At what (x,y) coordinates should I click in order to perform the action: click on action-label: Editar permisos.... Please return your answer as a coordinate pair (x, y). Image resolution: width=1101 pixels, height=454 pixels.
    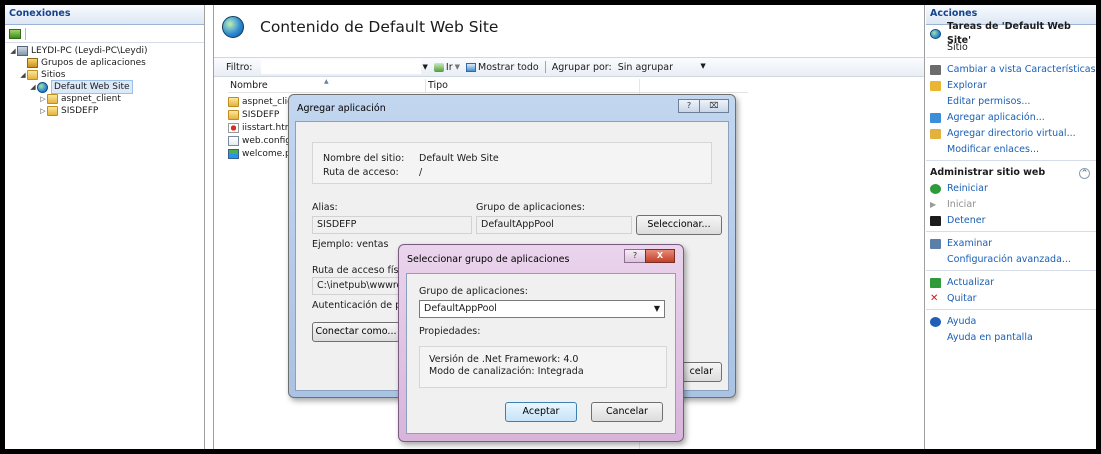
    Looking at the image, I should click on (989, 101).